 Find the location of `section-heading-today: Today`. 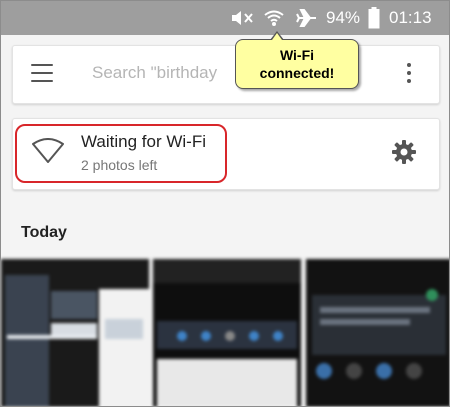

section-heading-today: Today is located at coordinates (44, 232).